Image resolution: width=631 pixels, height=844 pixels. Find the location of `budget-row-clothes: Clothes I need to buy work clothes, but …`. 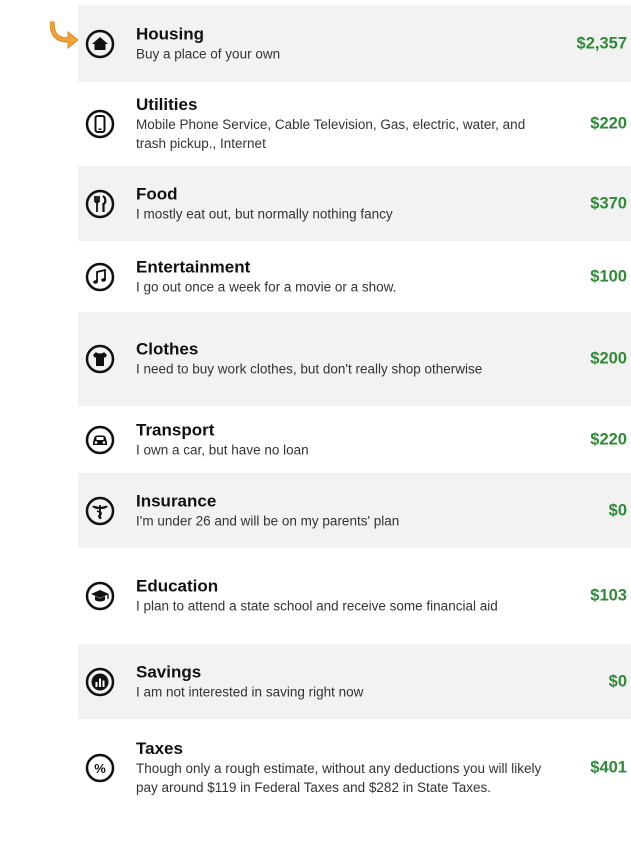

budget-row-clothes: Clothes I need to buy work clothes, but … is located at coordinates (354, 359).